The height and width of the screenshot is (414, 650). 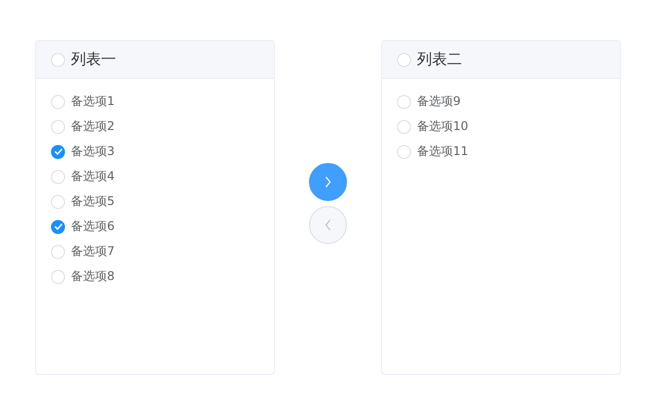 What do you see at coordinates (442, 151) in the screenshot?
I see `option-label: 备选项11` at bounding box center [442, 151].